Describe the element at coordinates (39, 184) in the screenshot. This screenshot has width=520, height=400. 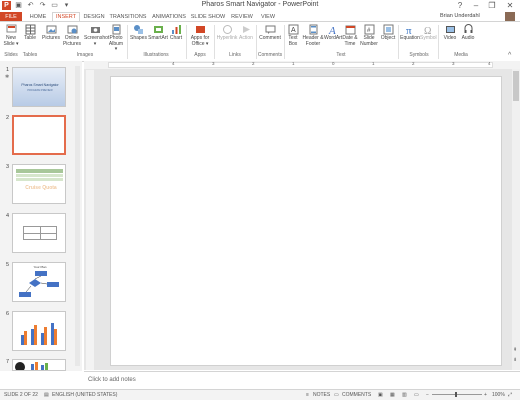
I see `slide-thumbnail-3: Cruise Quota` at that location.